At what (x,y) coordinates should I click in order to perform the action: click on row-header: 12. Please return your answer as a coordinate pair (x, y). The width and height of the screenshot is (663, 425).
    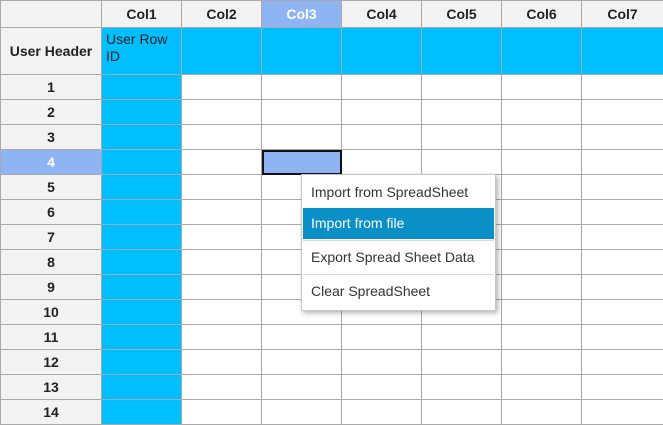
    Looking at the image, I should click on (51, 362).